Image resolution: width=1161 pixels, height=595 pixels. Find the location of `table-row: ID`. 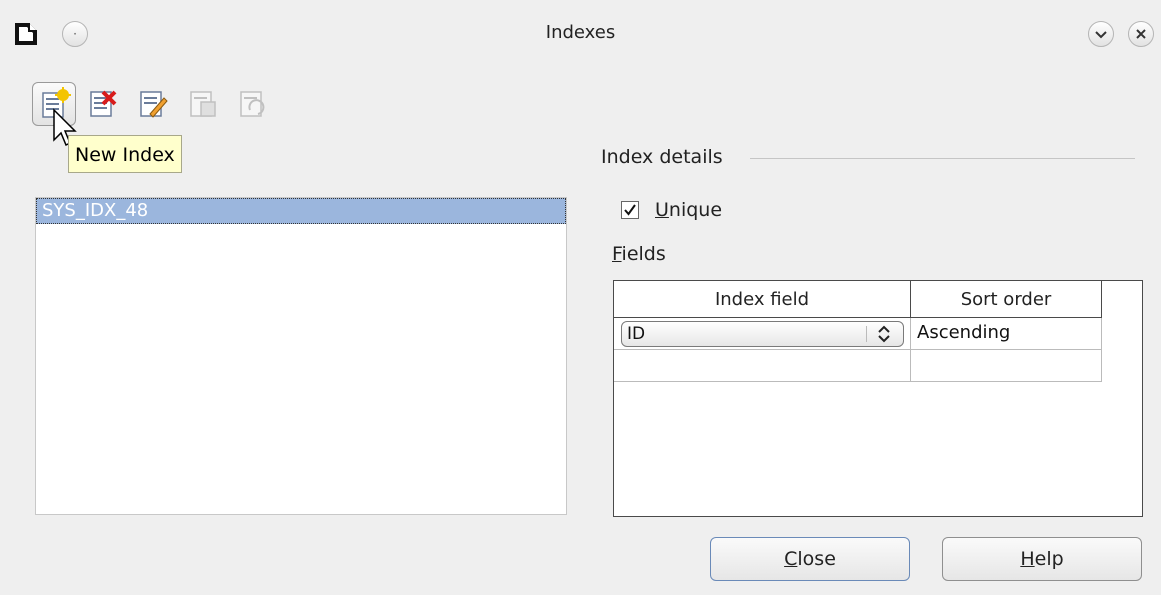

table-row: ID is located at coordinates (762, 334).